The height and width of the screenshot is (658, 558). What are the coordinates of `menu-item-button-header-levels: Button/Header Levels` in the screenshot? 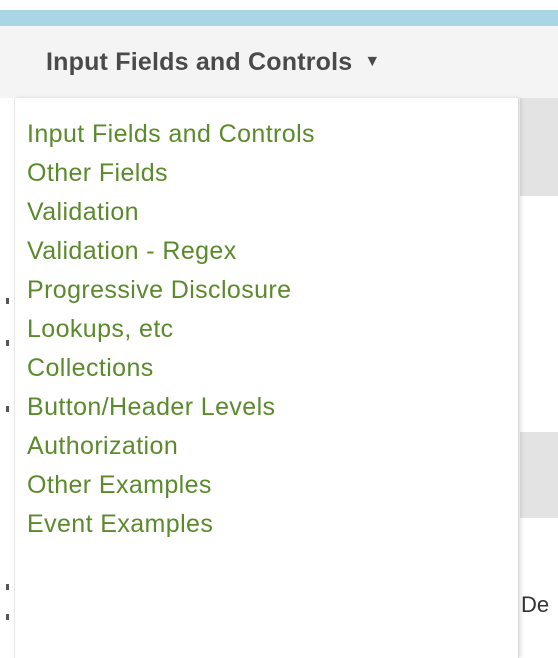 It's located at (266, 410).